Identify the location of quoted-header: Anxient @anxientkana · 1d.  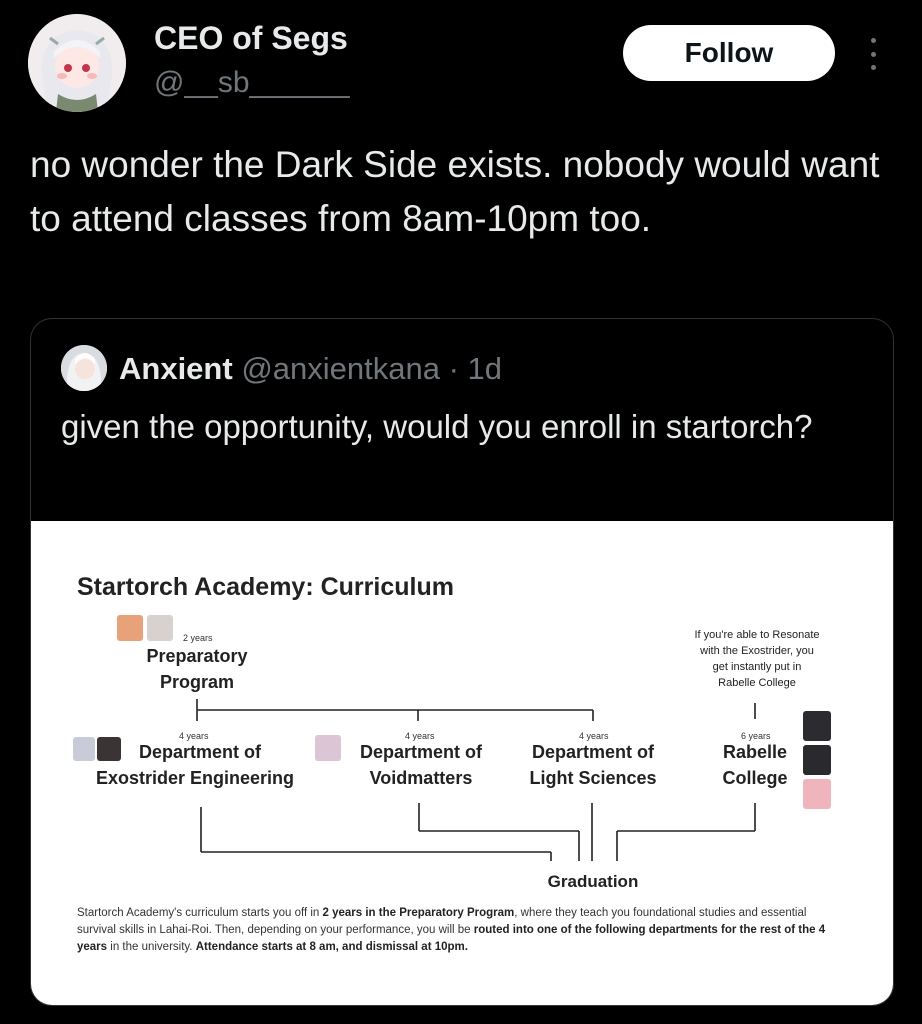
(310, 369).